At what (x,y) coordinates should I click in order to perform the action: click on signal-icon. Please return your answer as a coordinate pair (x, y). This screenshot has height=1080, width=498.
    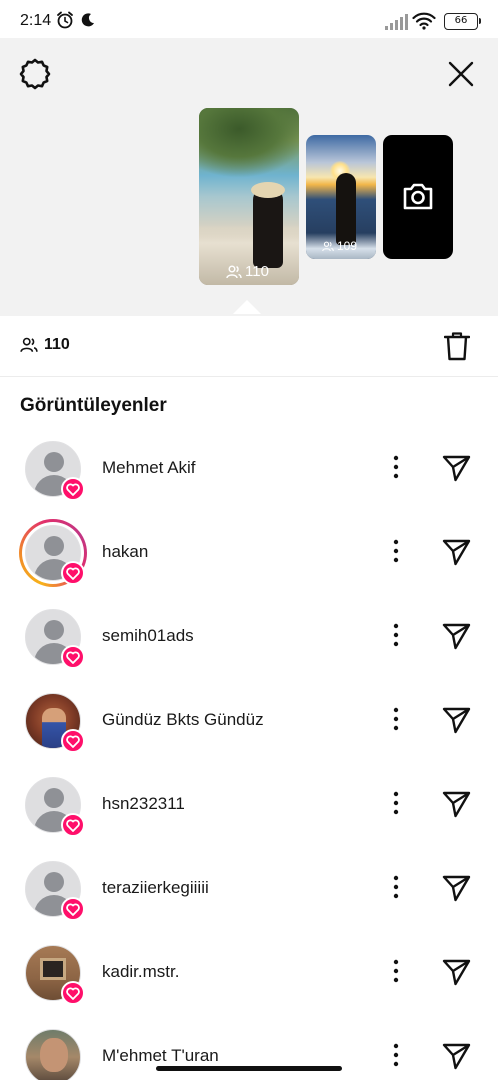
    Looking at the image, I should click on (396, 22).